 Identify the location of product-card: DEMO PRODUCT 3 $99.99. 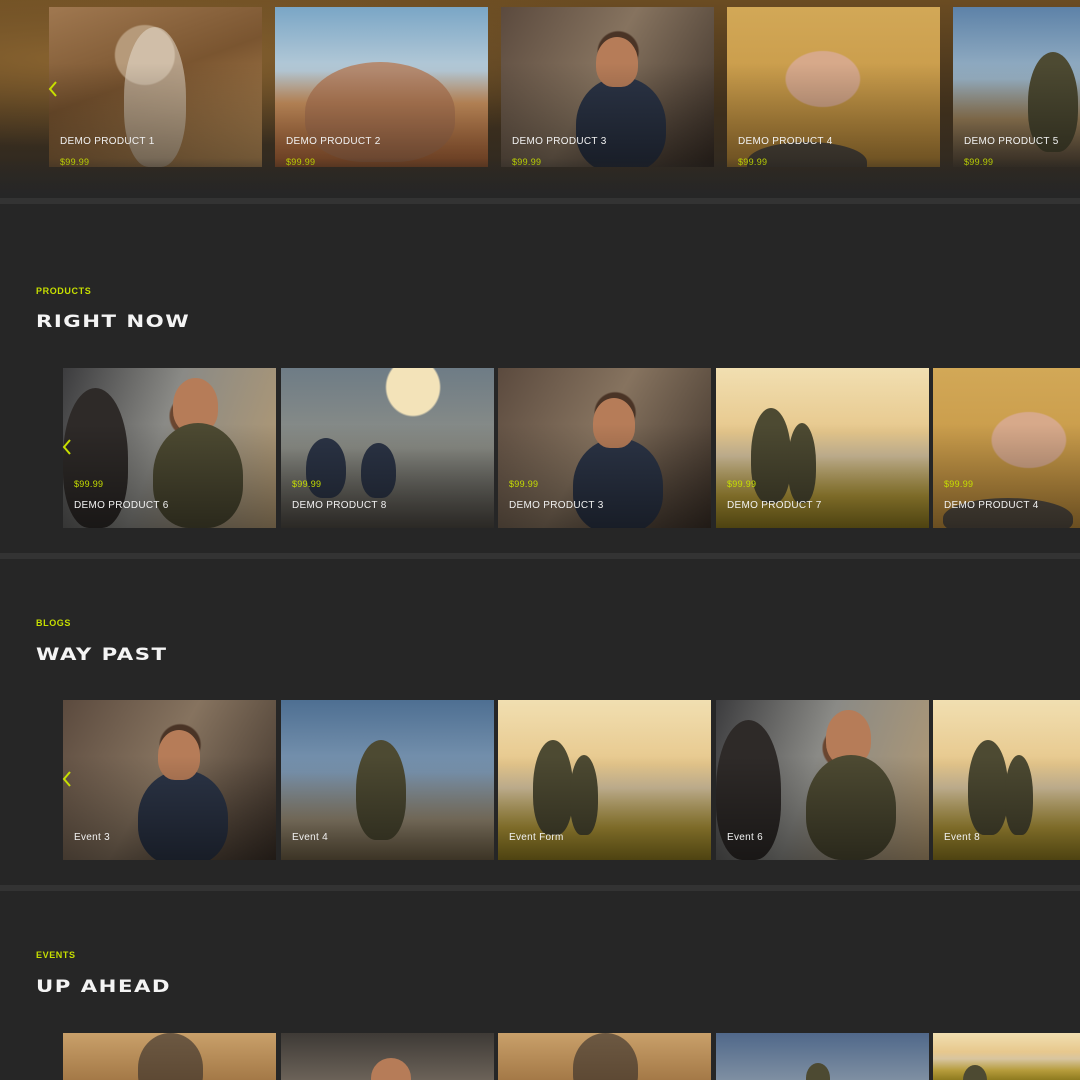
(607, 87).